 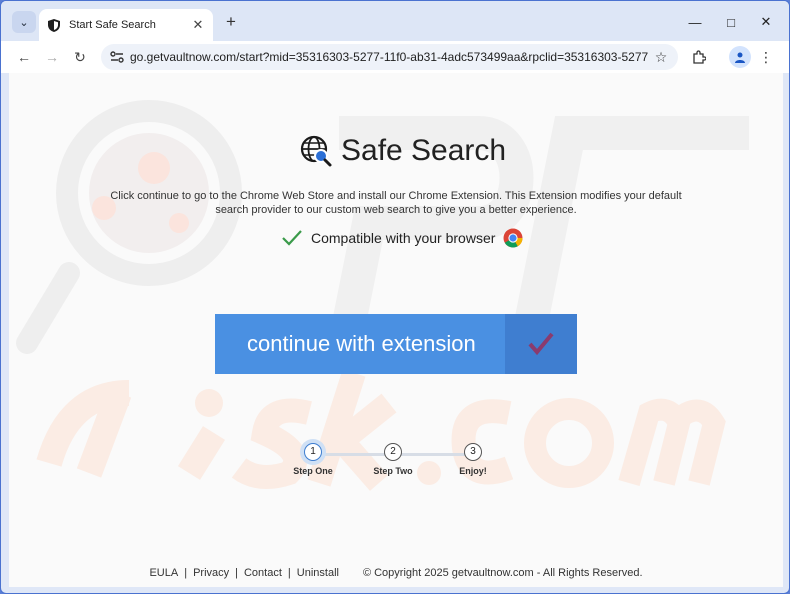 What do you see at coordinates (263, 573) in the screenshot?
I see `footer-link-contact: Contact` at bounding box center [263, 573].